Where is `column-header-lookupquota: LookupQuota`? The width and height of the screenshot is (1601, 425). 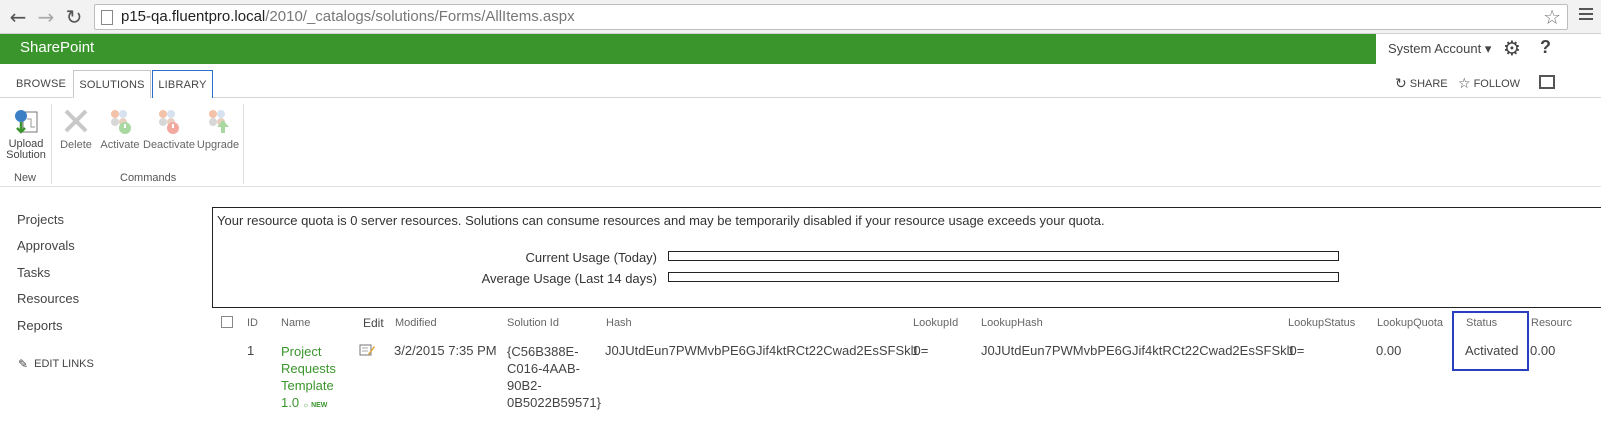 column-header-lookupquota: LookupQuota is located at coordinates (1410, 323).